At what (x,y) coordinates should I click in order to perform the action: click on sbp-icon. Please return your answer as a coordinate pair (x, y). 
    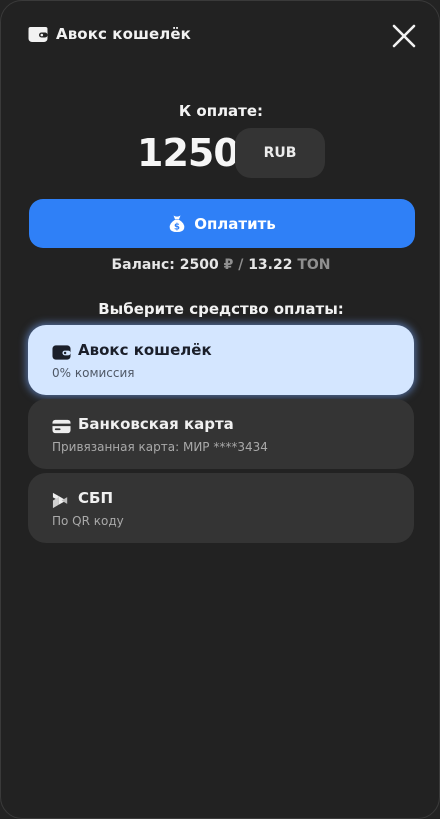
    Looking at the image, I should click on (60, 500).